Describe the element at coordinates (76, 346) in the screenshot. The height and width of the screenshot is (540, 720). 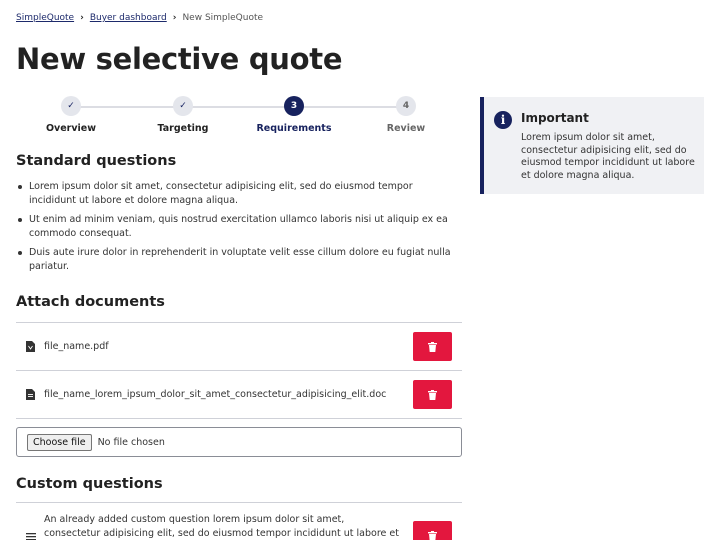
I see `file-name: file_name.pdf` at that location.